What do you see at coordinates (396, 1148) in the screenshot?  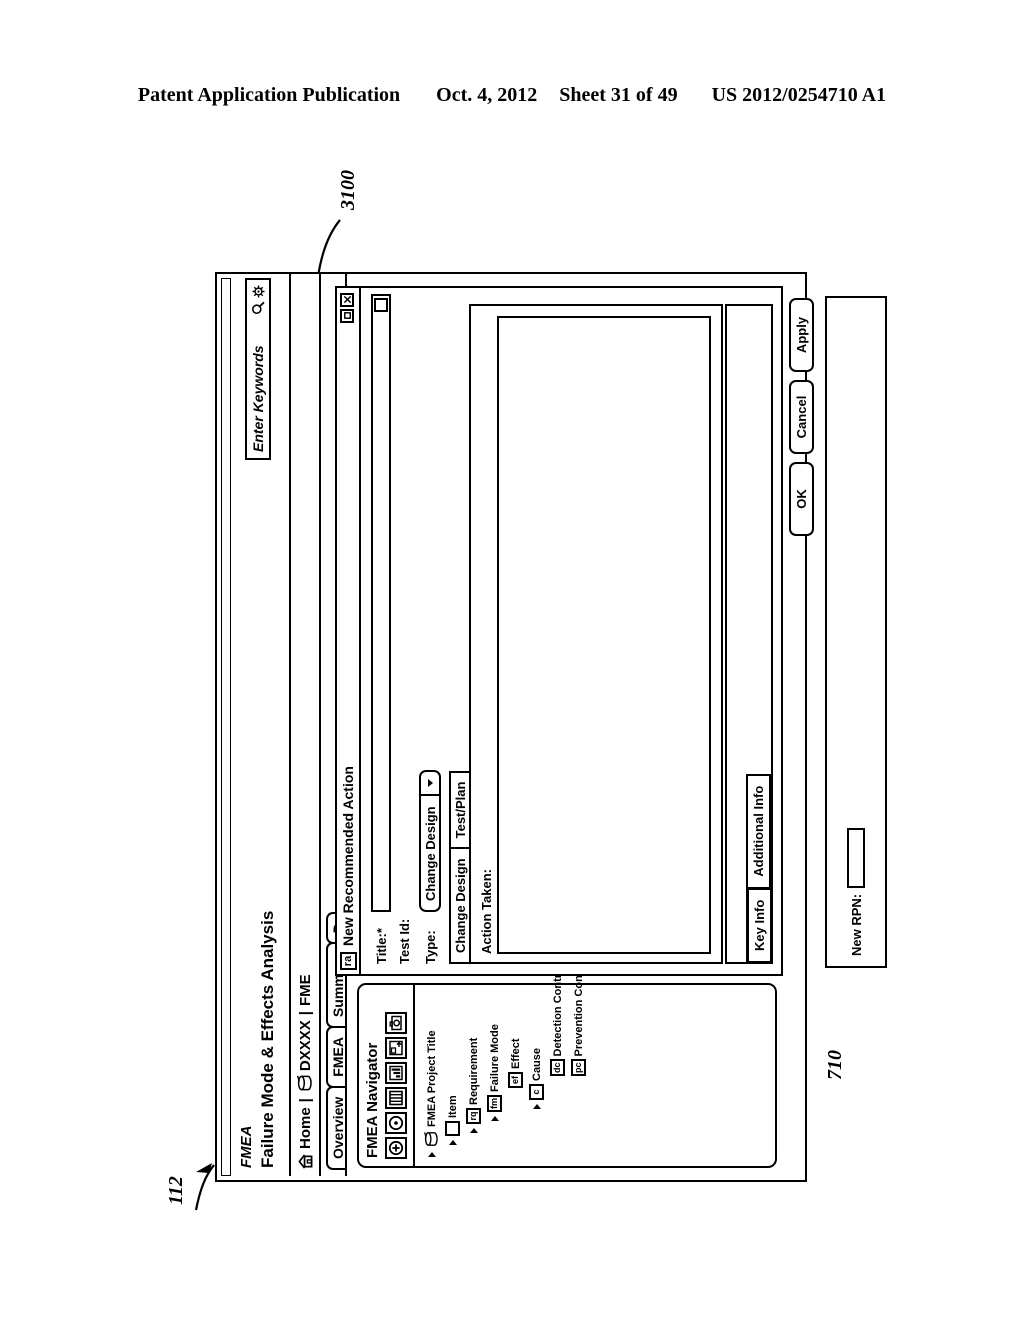 I see `add-circle-icon` at bounding box center [396, 1148].